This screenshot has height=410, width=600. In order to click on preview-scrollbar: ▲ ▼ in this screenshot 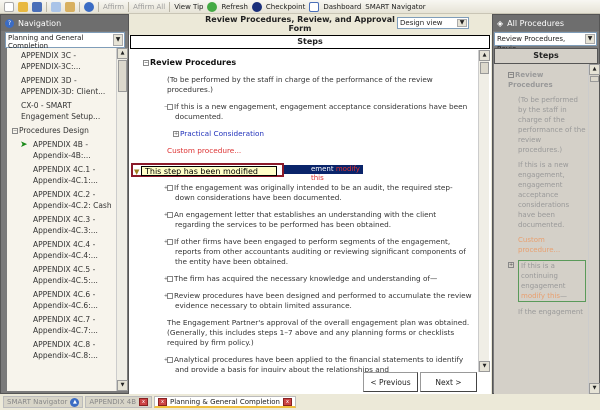, I will do `click(594, 229)`.